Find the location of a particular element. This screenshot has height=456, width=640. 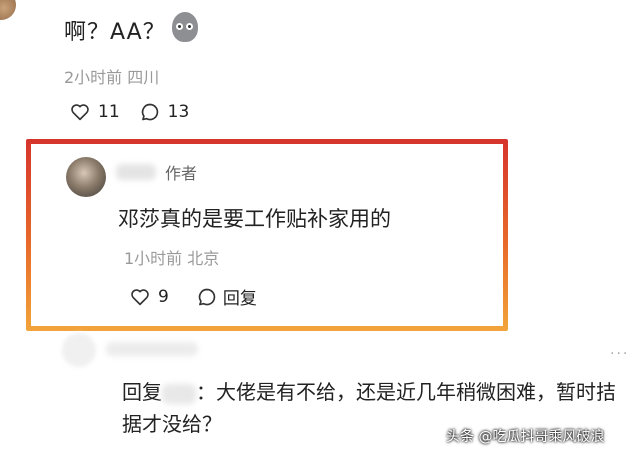

doge-emoji-icon is located at coordinates (185, 27).